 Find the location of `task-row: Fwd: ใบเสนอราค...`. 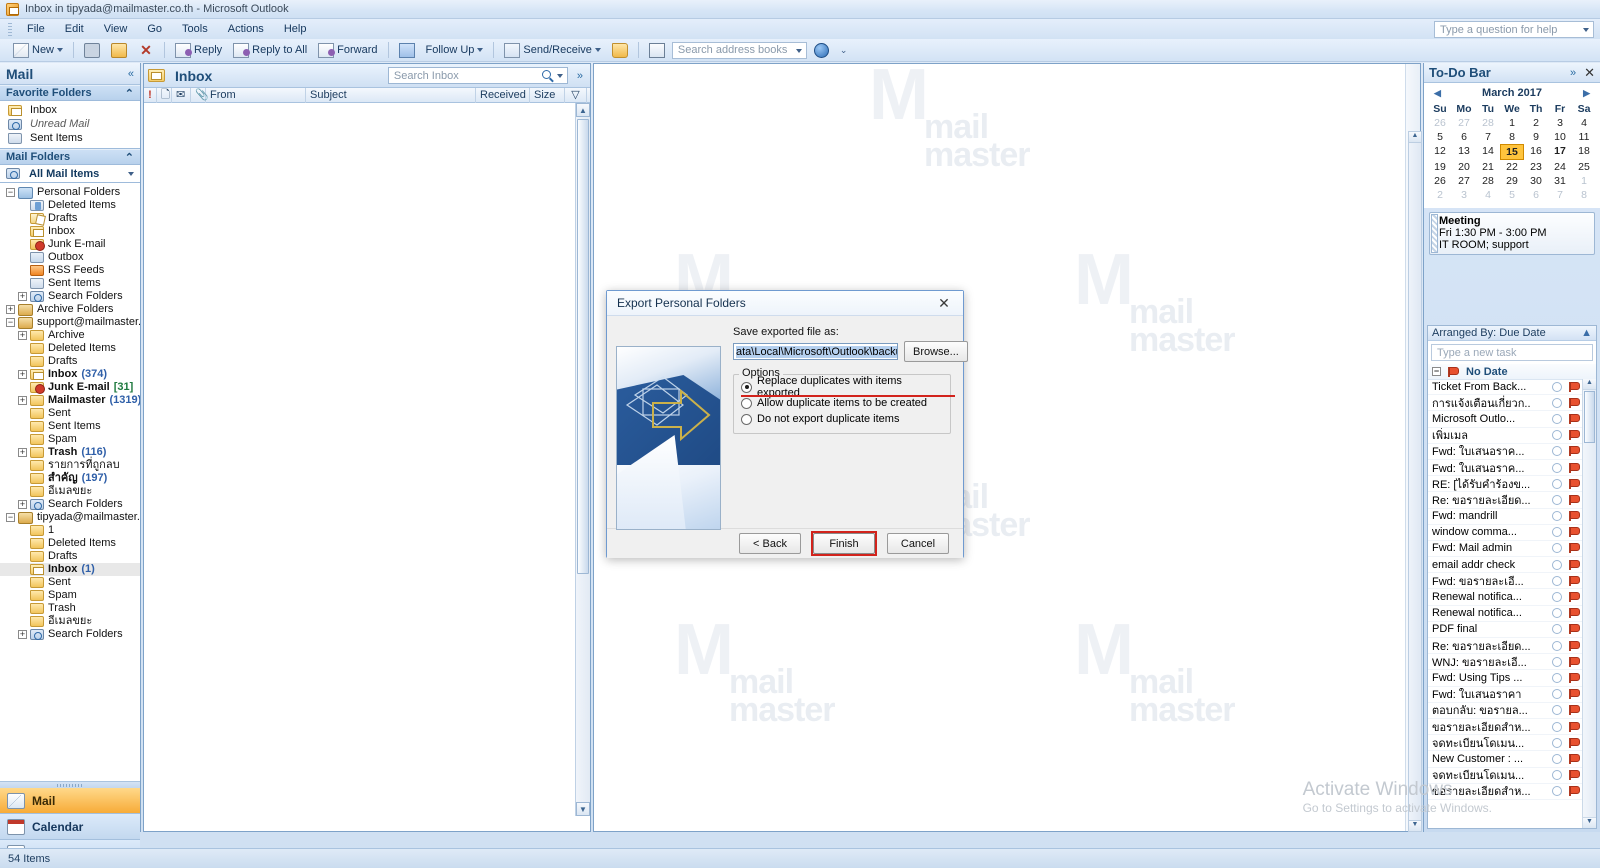

task-row: Fwd: ใบเสนอราค... is located at coordinates (1505, 452).